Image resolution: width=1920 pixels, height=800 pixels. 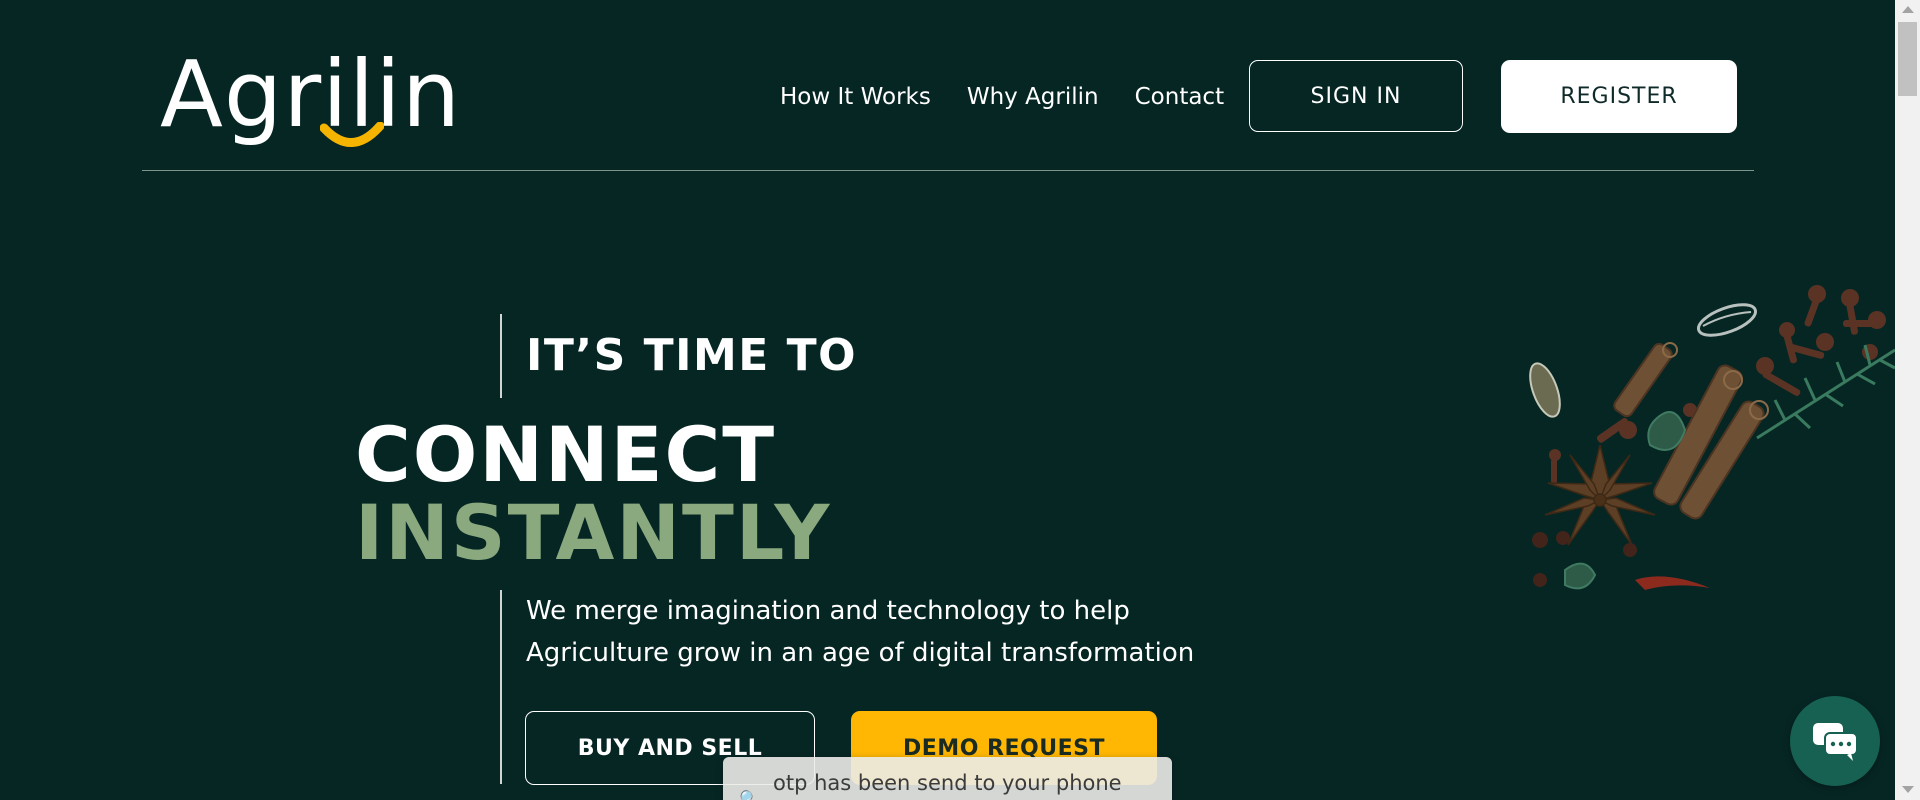 What do you see at coordinates (1179, 97) in the screenshot?
I see `nav-contact: Contact` at bounding box center [1179, 97].